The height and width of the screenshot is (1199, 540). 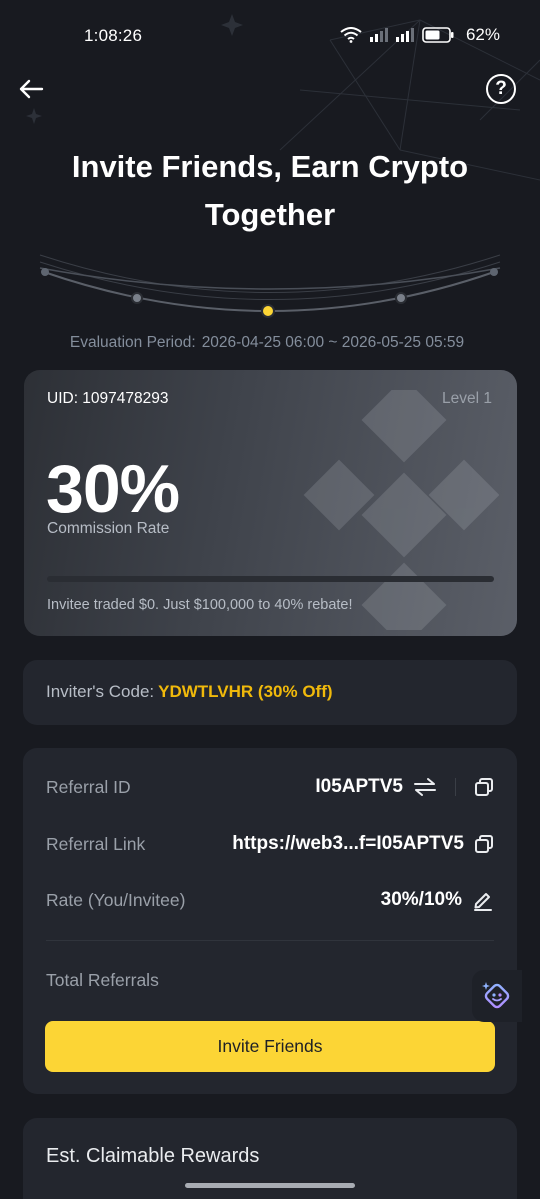 What do you see at coordinates (270, 940) in the screenshot?
I see `section-divider` at bounding box center [270, 940].